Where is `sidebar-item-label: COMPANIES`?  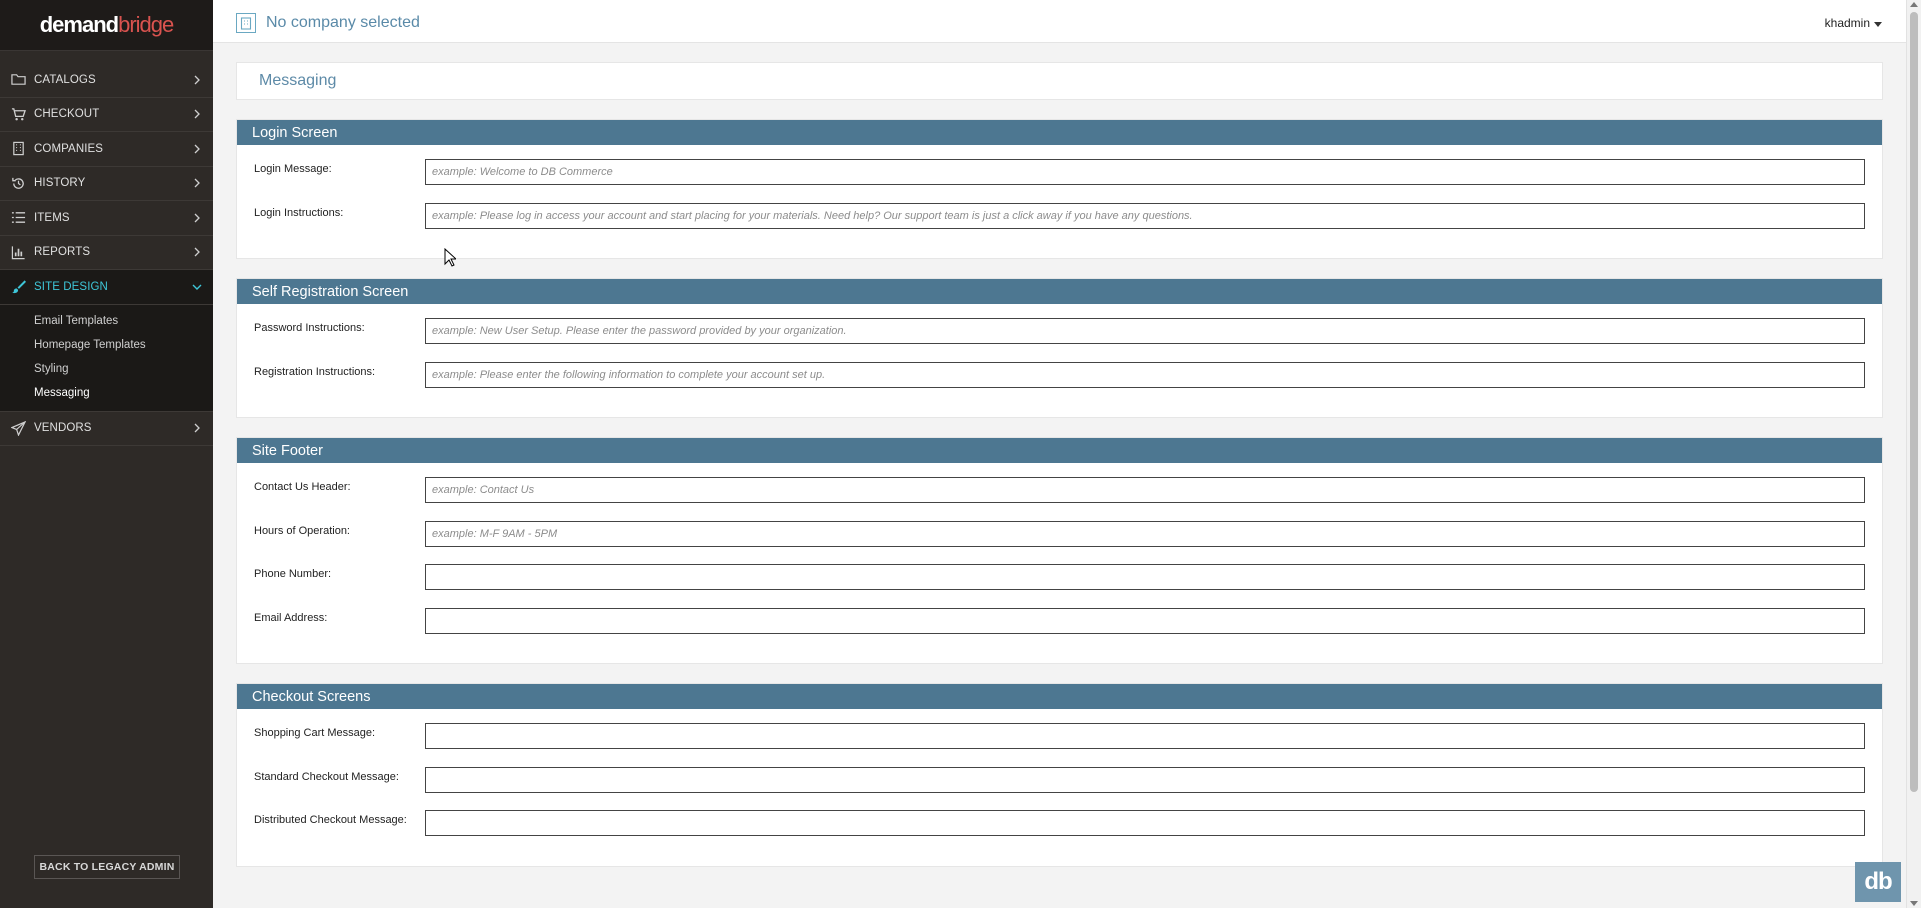 sidebar-item-label: COMPANIES is located at coordinates (69, 148).